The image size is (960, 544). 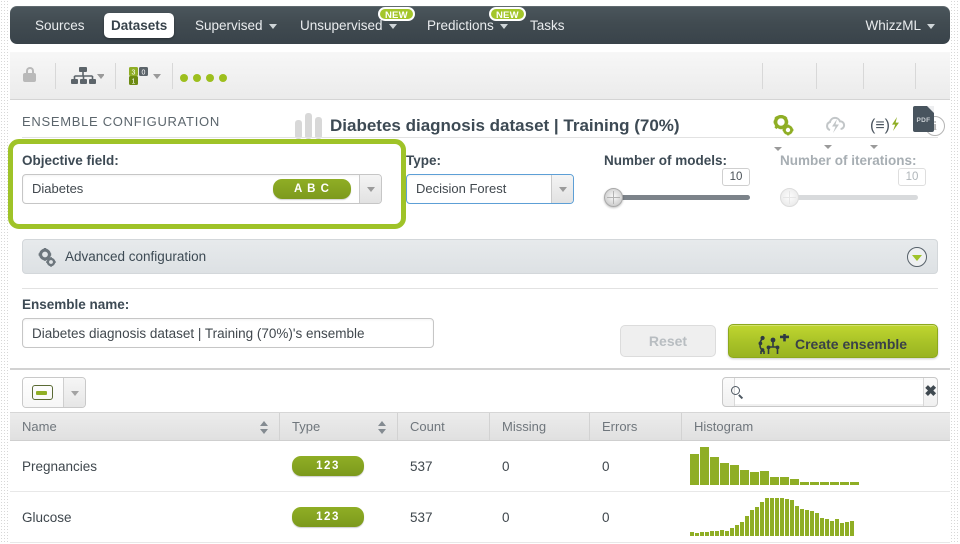 What do you see at coordinates (506, 466) in the screenshot?
I see `cell-missing: 0` at bounding box center [506, 466].